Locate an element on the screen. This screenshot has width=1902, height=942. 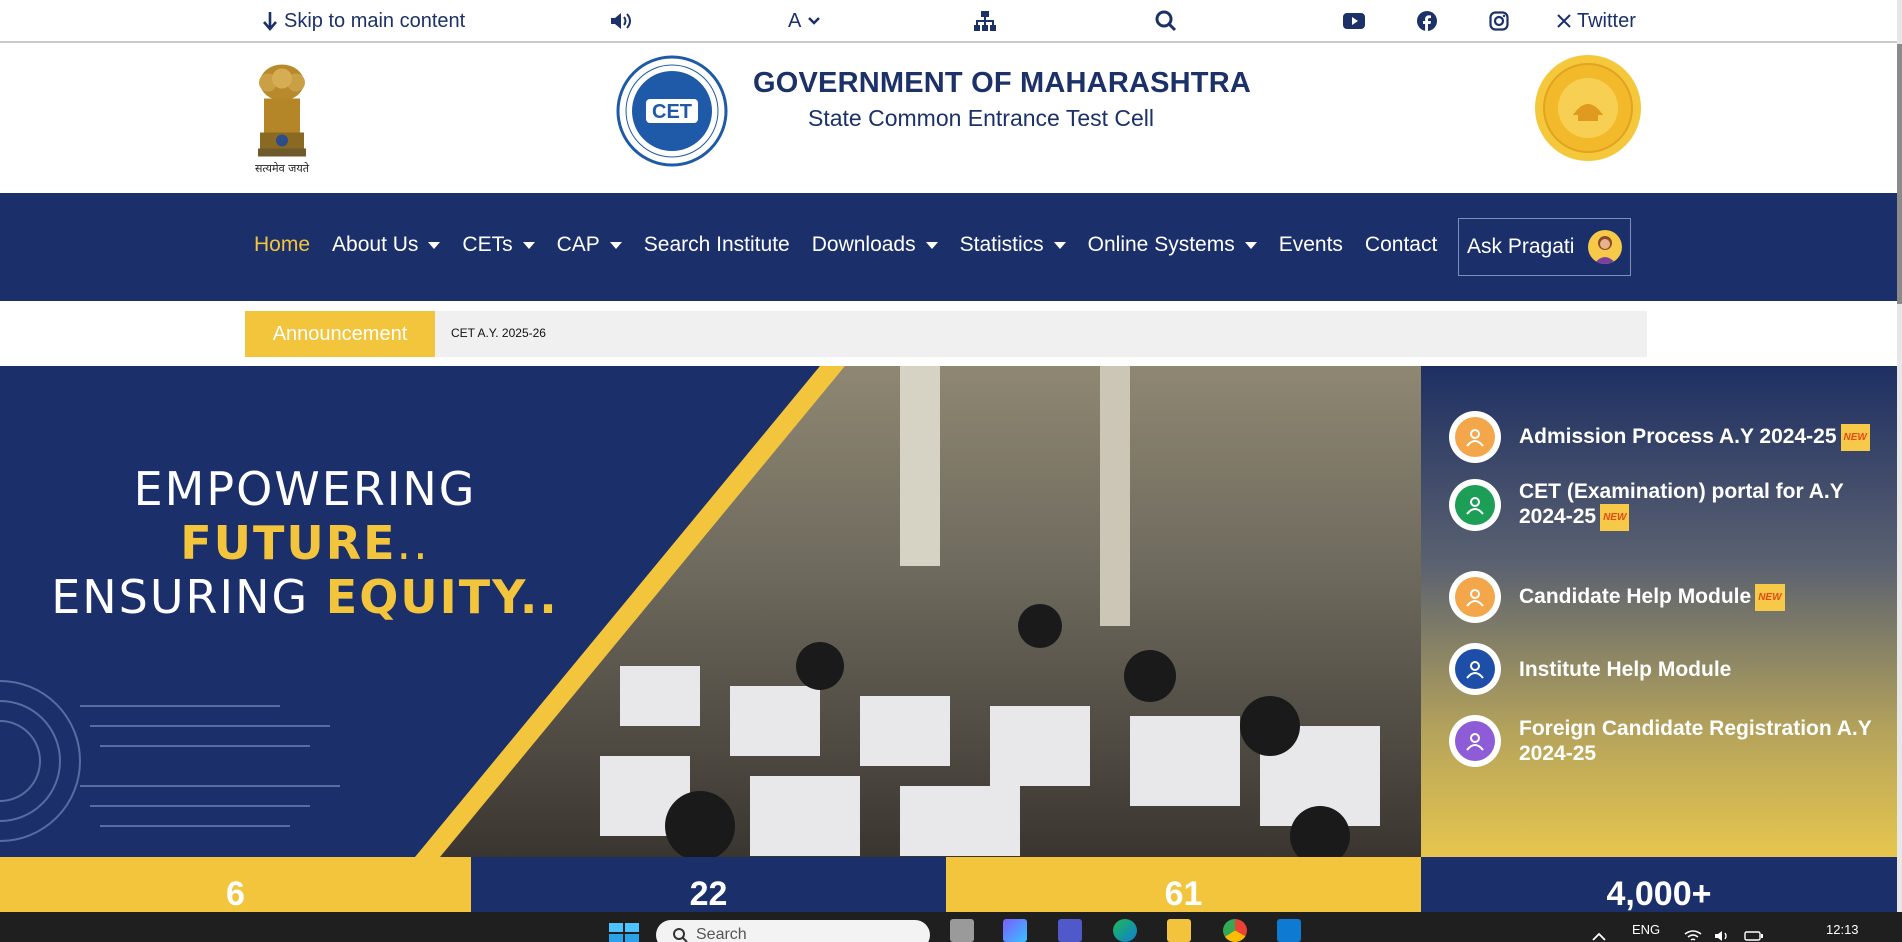
utility-bar: Skip to main content A Twitter is located at coordinates (948, 21).